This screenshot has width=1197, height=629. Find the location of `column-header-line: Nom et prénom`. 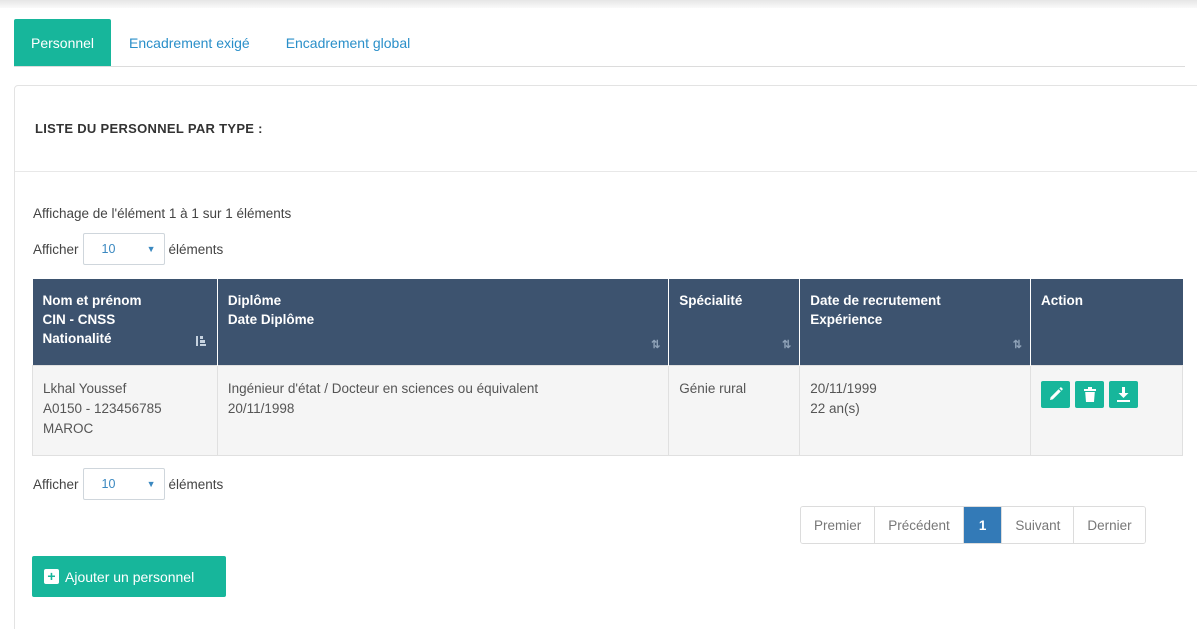

column-header-line: Nom et prénom is located at coordinates (92, 300).